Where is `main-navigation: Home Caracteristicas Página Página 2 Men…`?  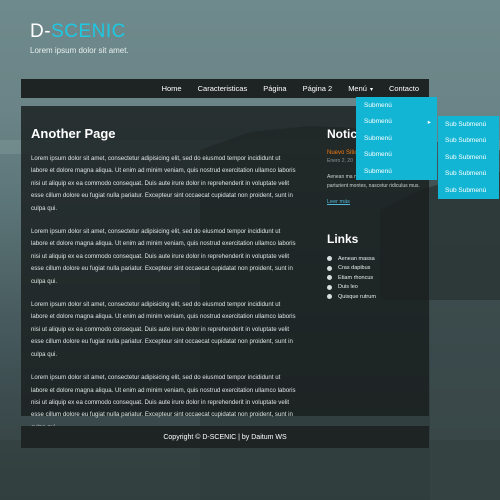
main-navigation: Home Caracteristicas Página Página 2 Men… is located at coordinates (225, 88).